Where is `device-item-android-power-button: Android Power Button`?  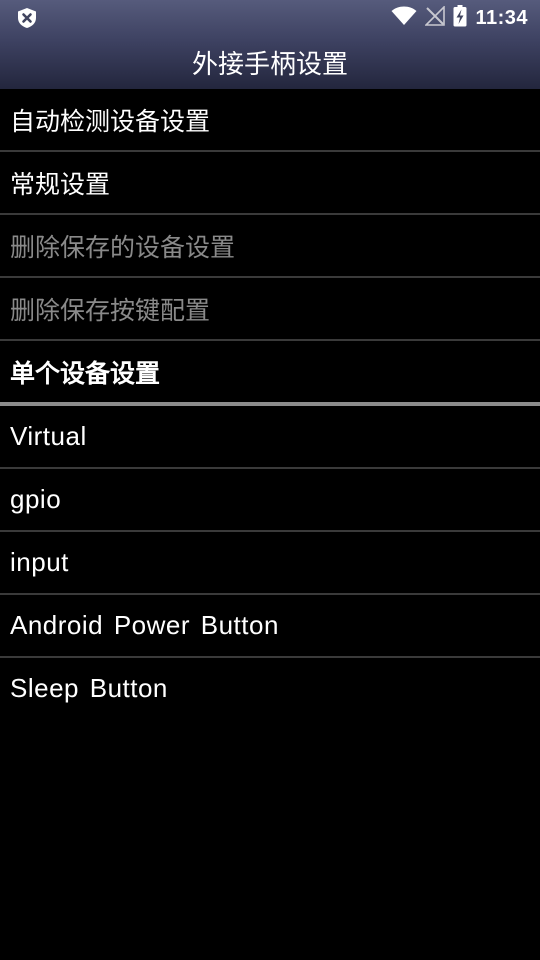 device-item-android-power-button: Android Power Button is located at coordinates (270, 626).